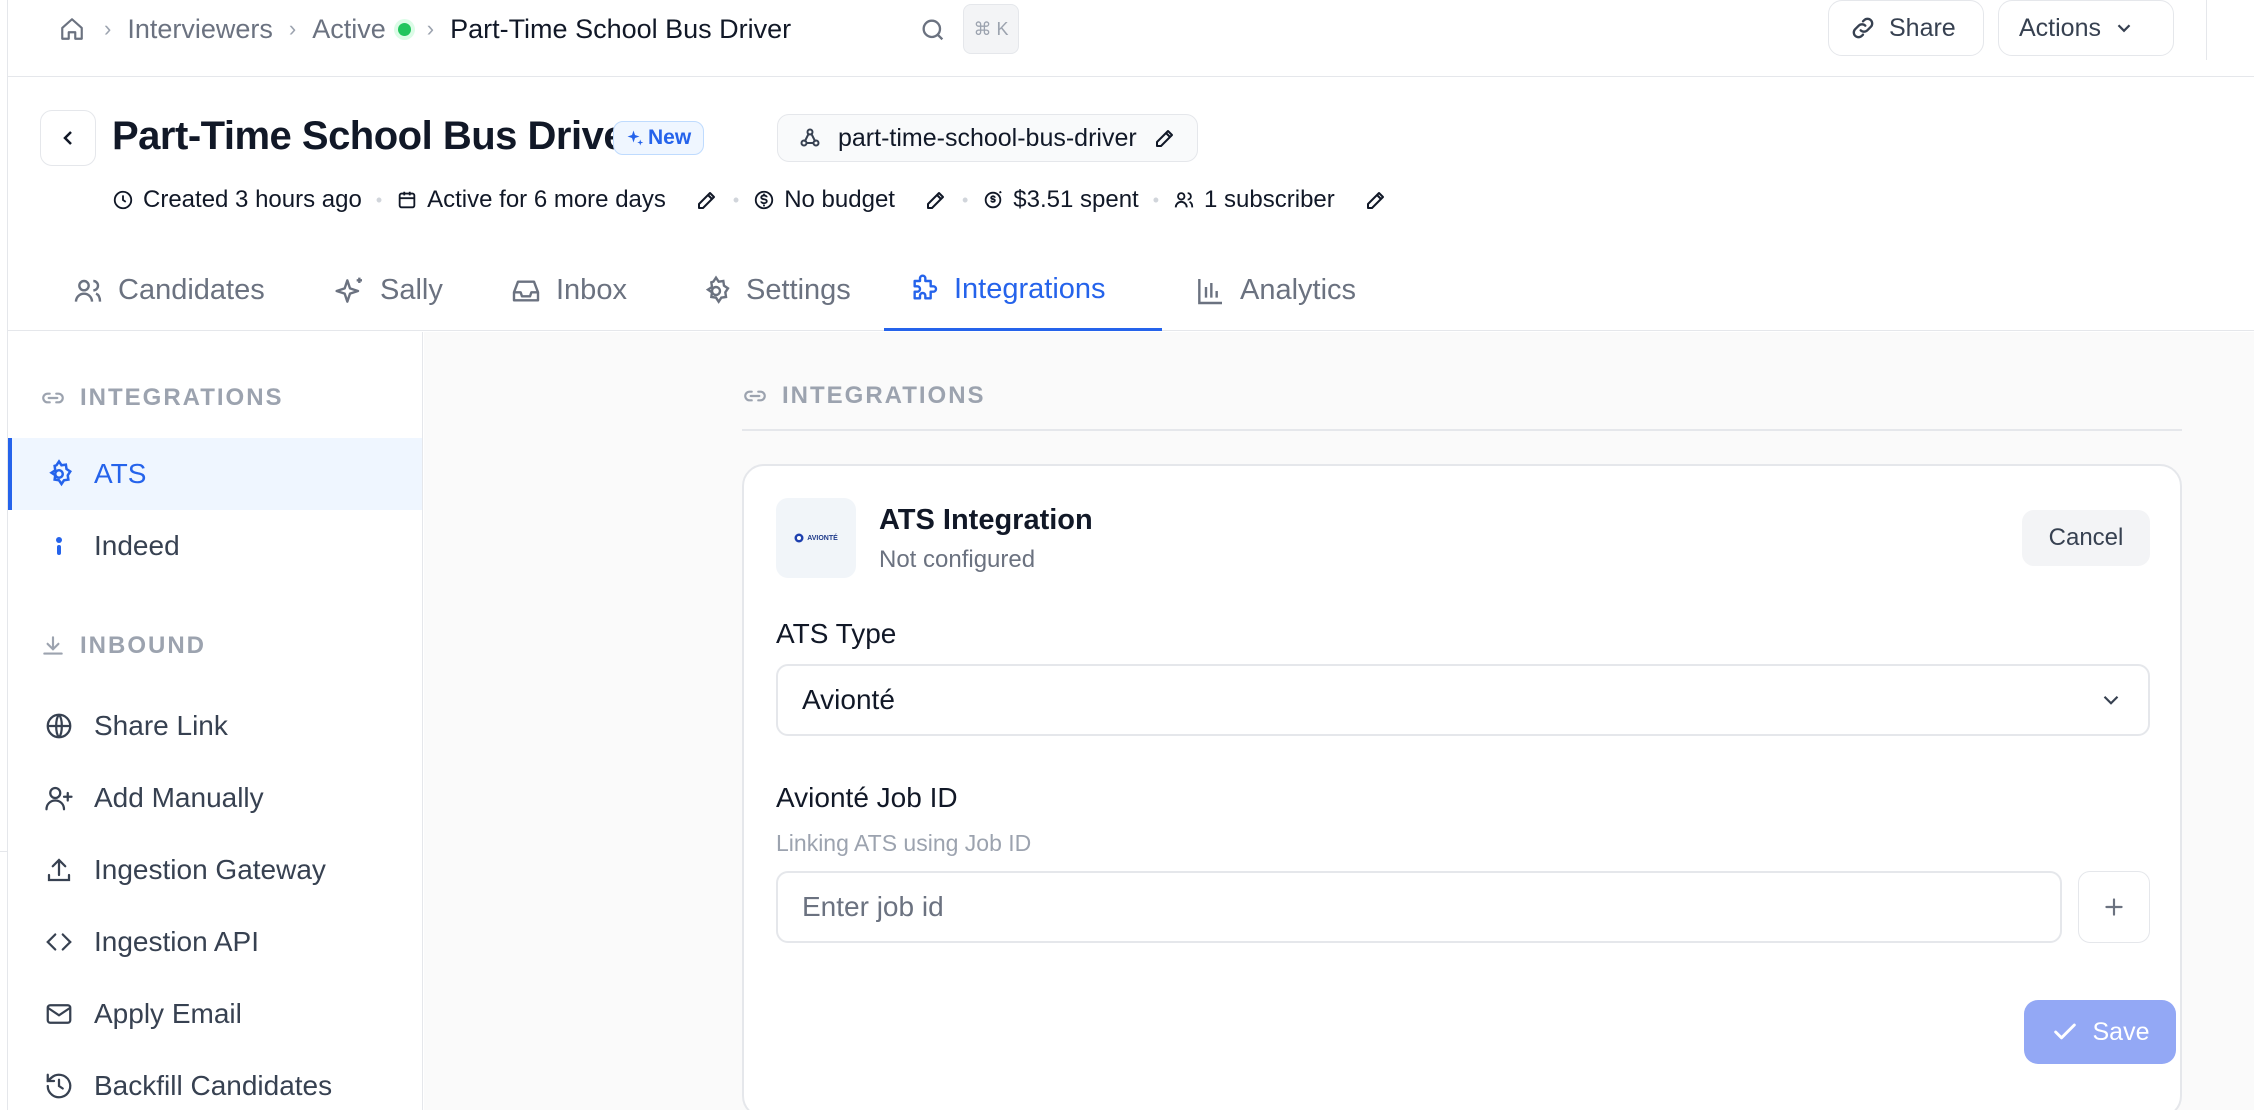 Image resolution: width=2254 pixels, height=1110 pixels. I want to click on tab-label: Sally, so click(411, 290).